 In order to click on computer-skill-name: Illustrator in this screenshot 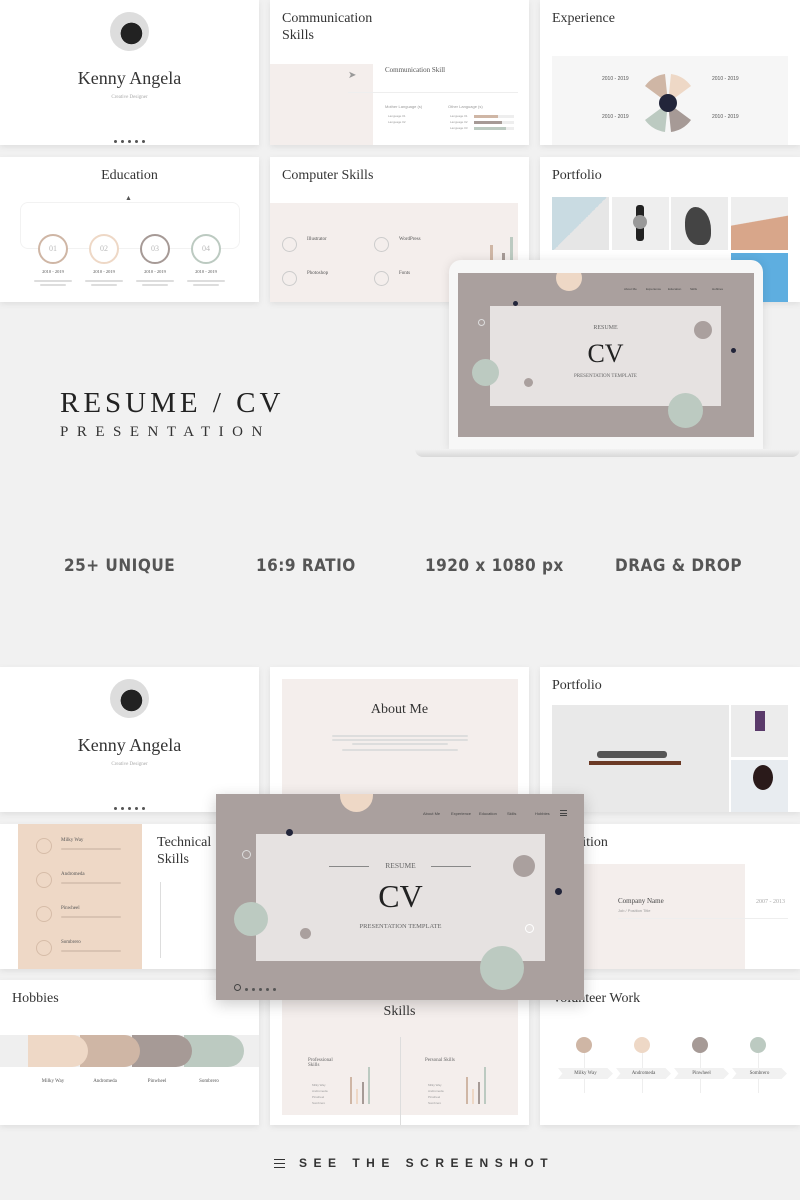, I will do `click(317, 239)`.